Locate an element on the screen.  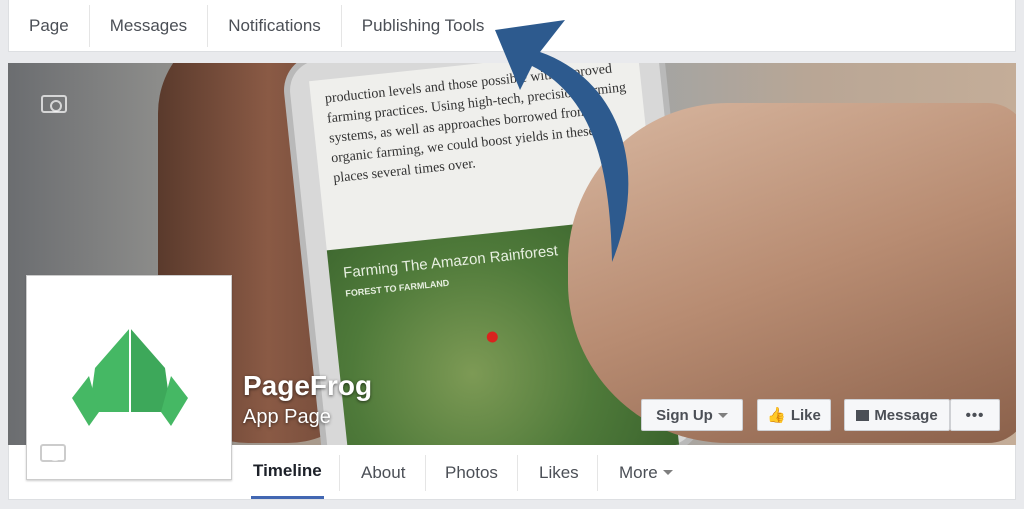
tab-more: More is located at coordinates (646, 472).